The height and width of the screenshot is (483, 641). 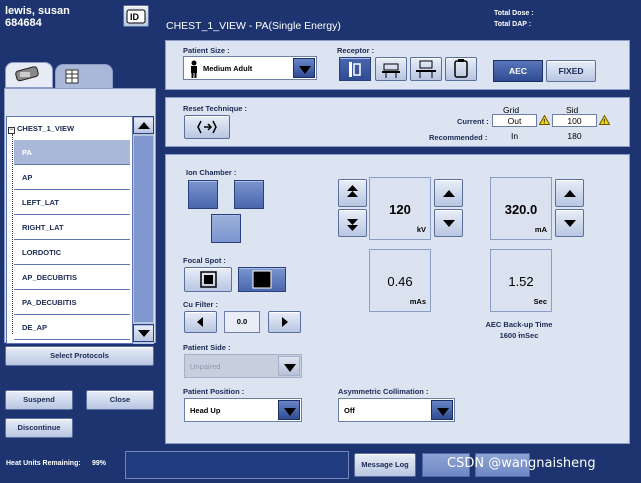 What do you see at coordinates (143, 333) in the screenshot?
I see `scroll-down-button` at bounding box center [143, 333].